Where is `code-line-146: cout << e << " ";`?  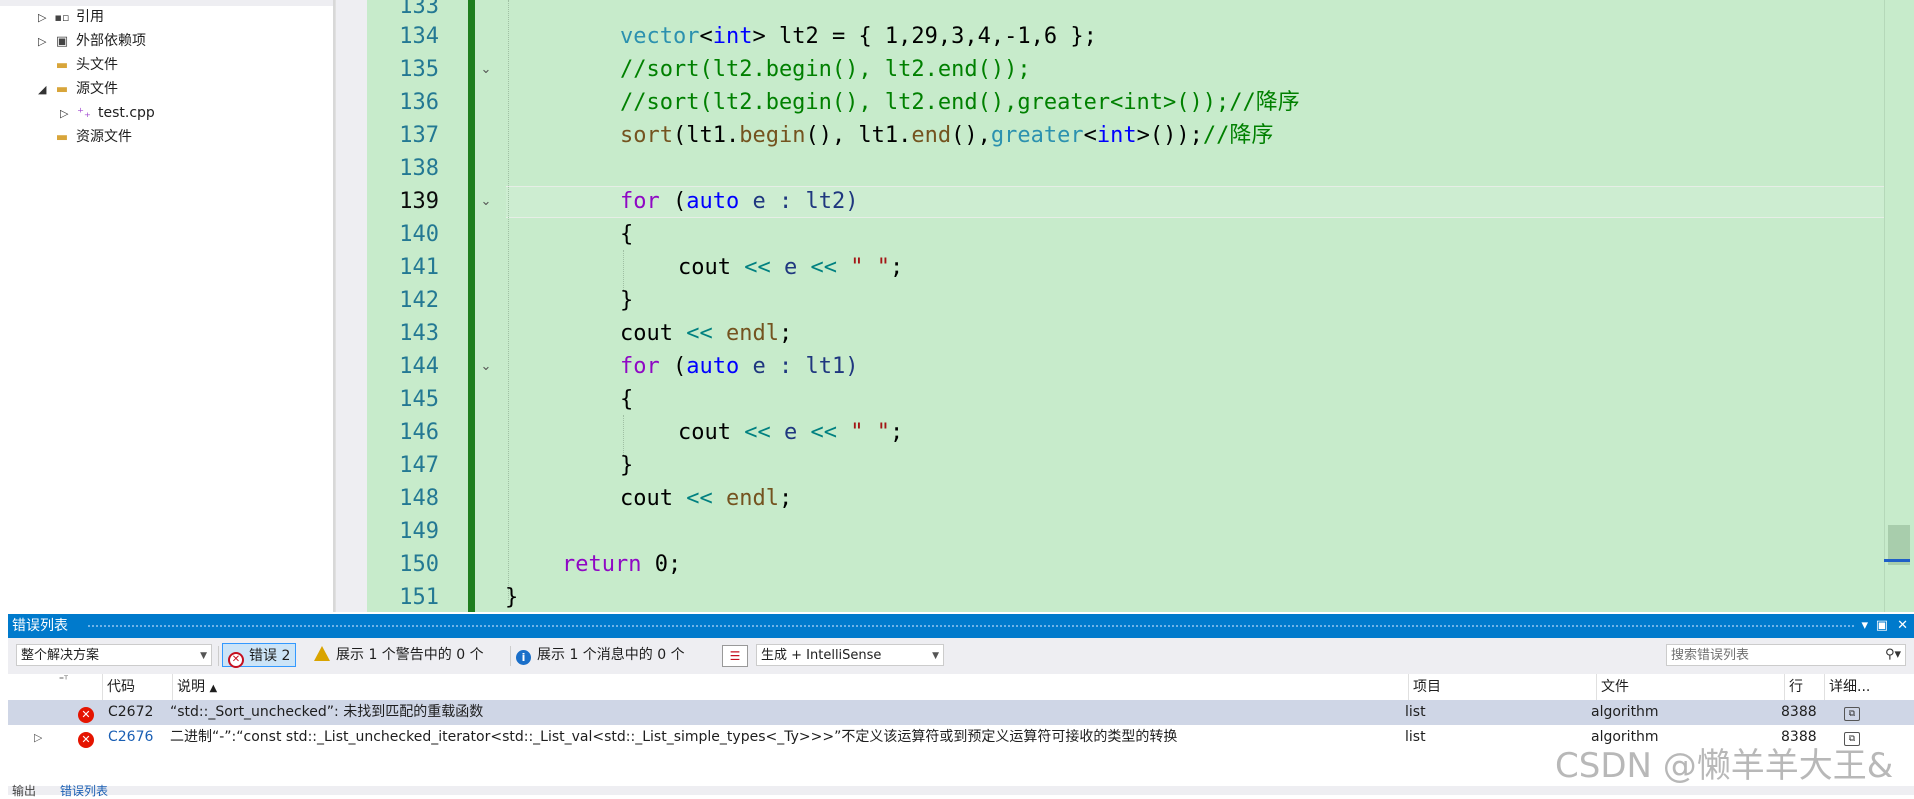
code-line-146: cout << e << " "; is located at coordinates (790, 432).